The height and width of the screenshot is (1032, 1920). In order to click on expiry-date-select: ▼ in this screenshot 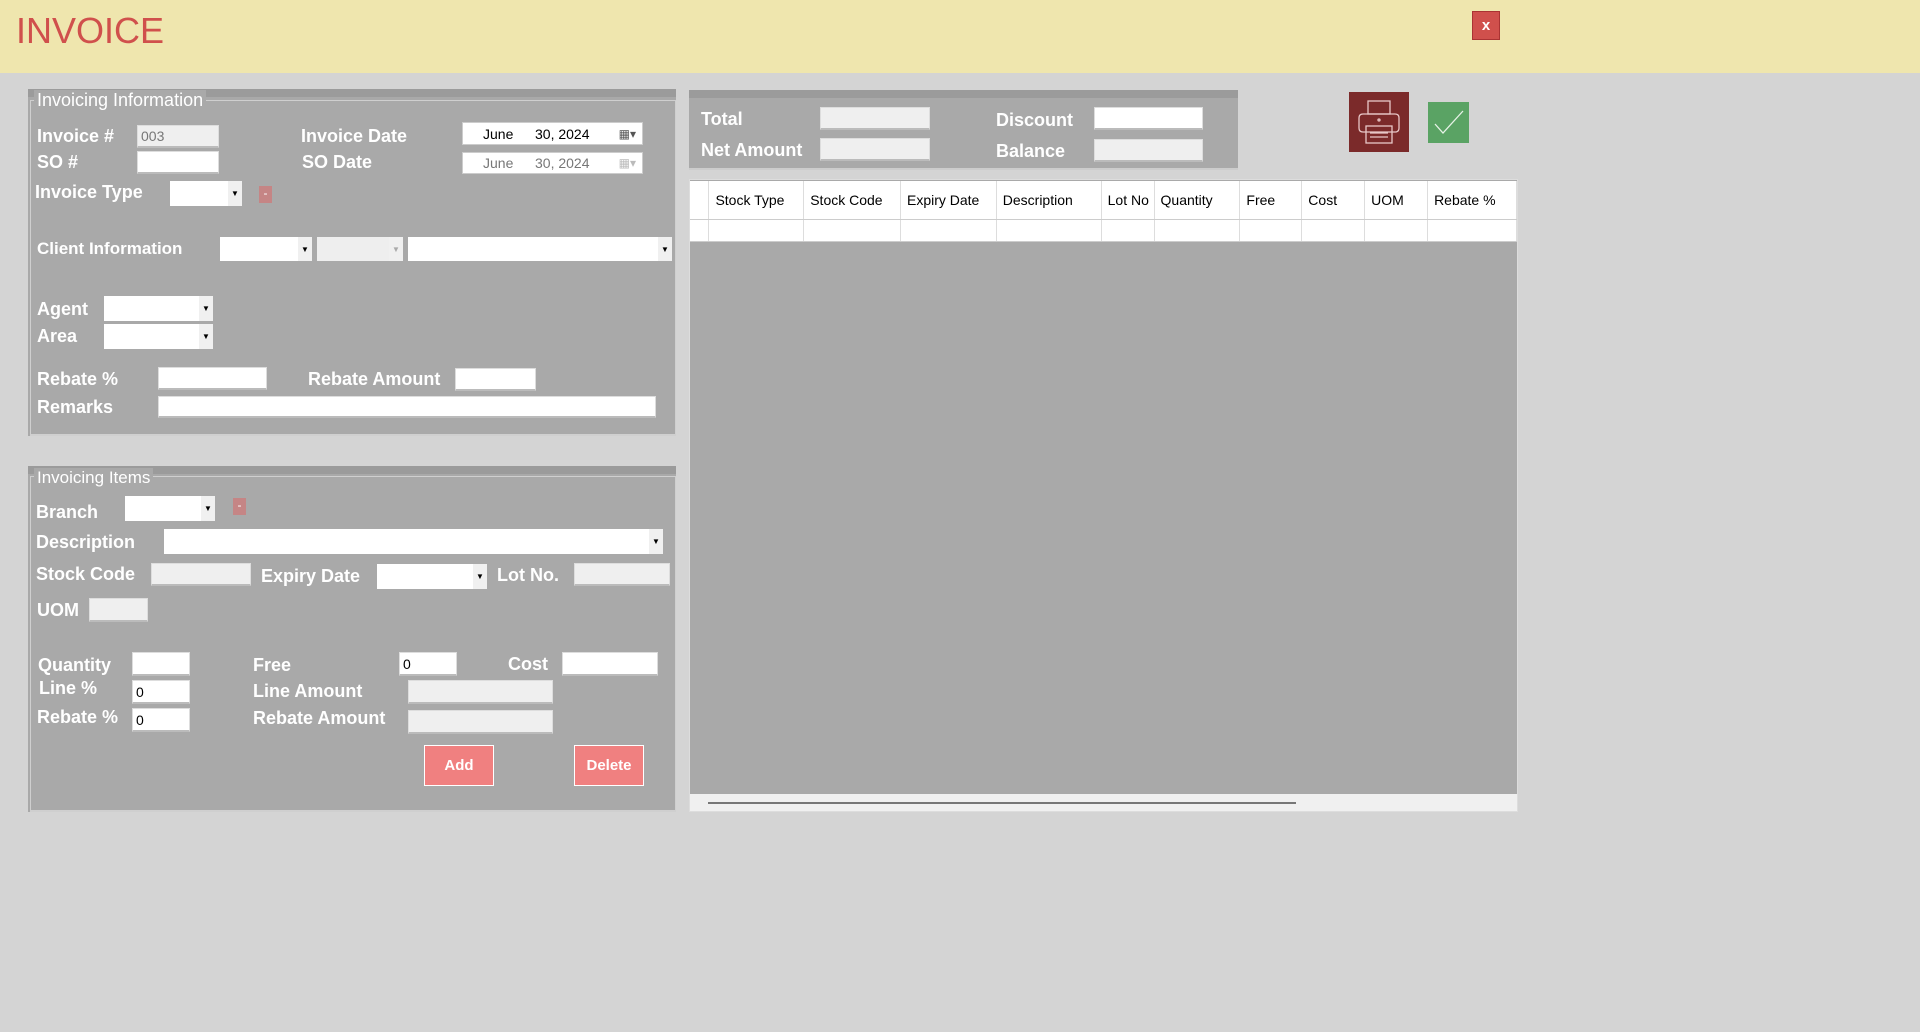, I will do `click(432, 576)`.